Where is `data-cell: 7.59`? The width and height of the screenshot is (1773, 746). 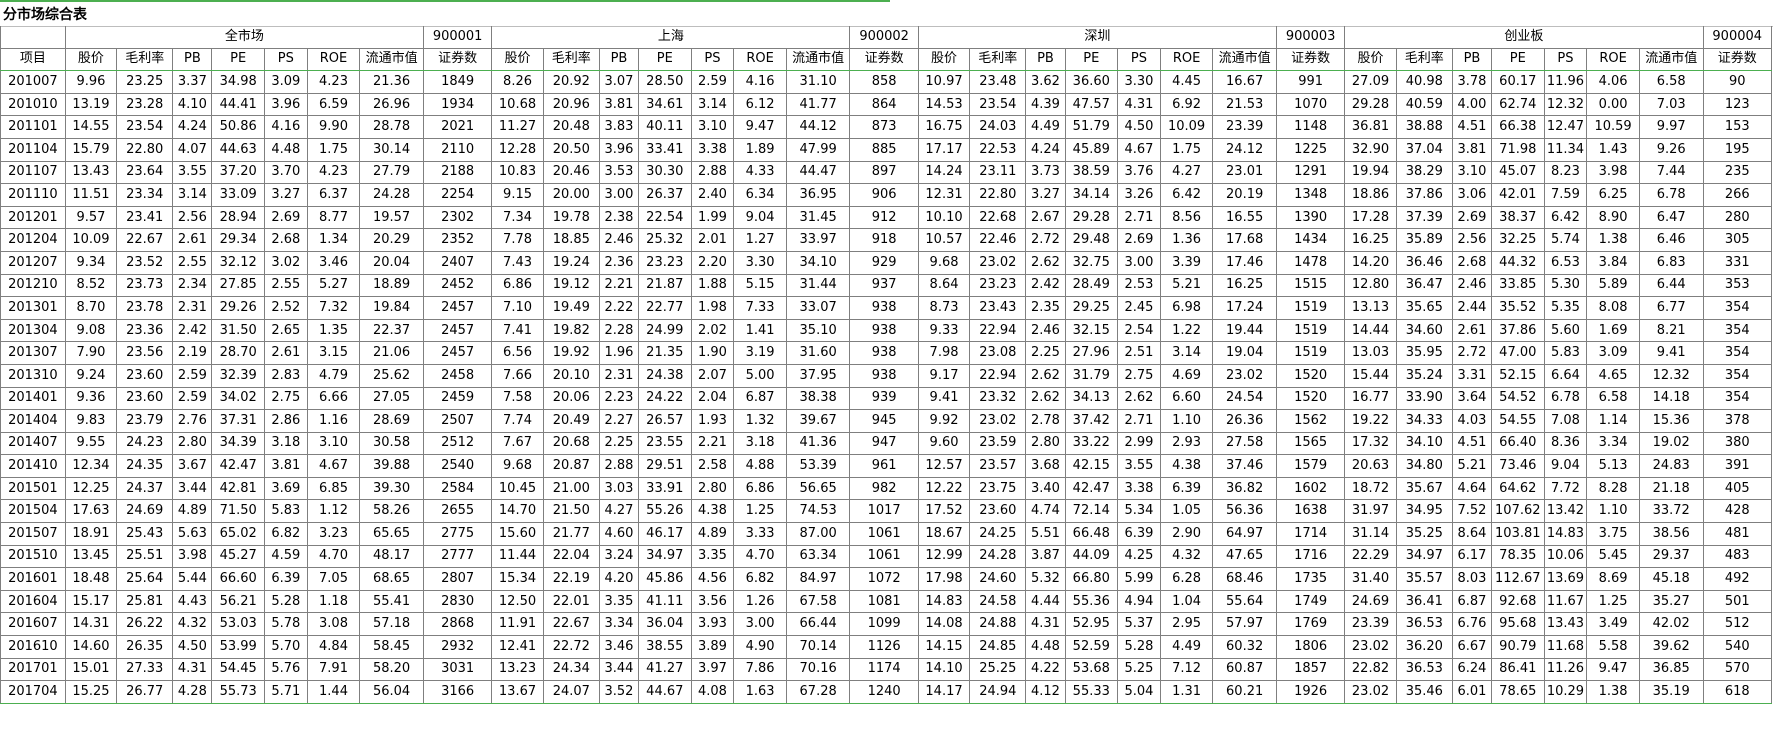 data-cell: 7.59 is located at coordinates (1565, 195).